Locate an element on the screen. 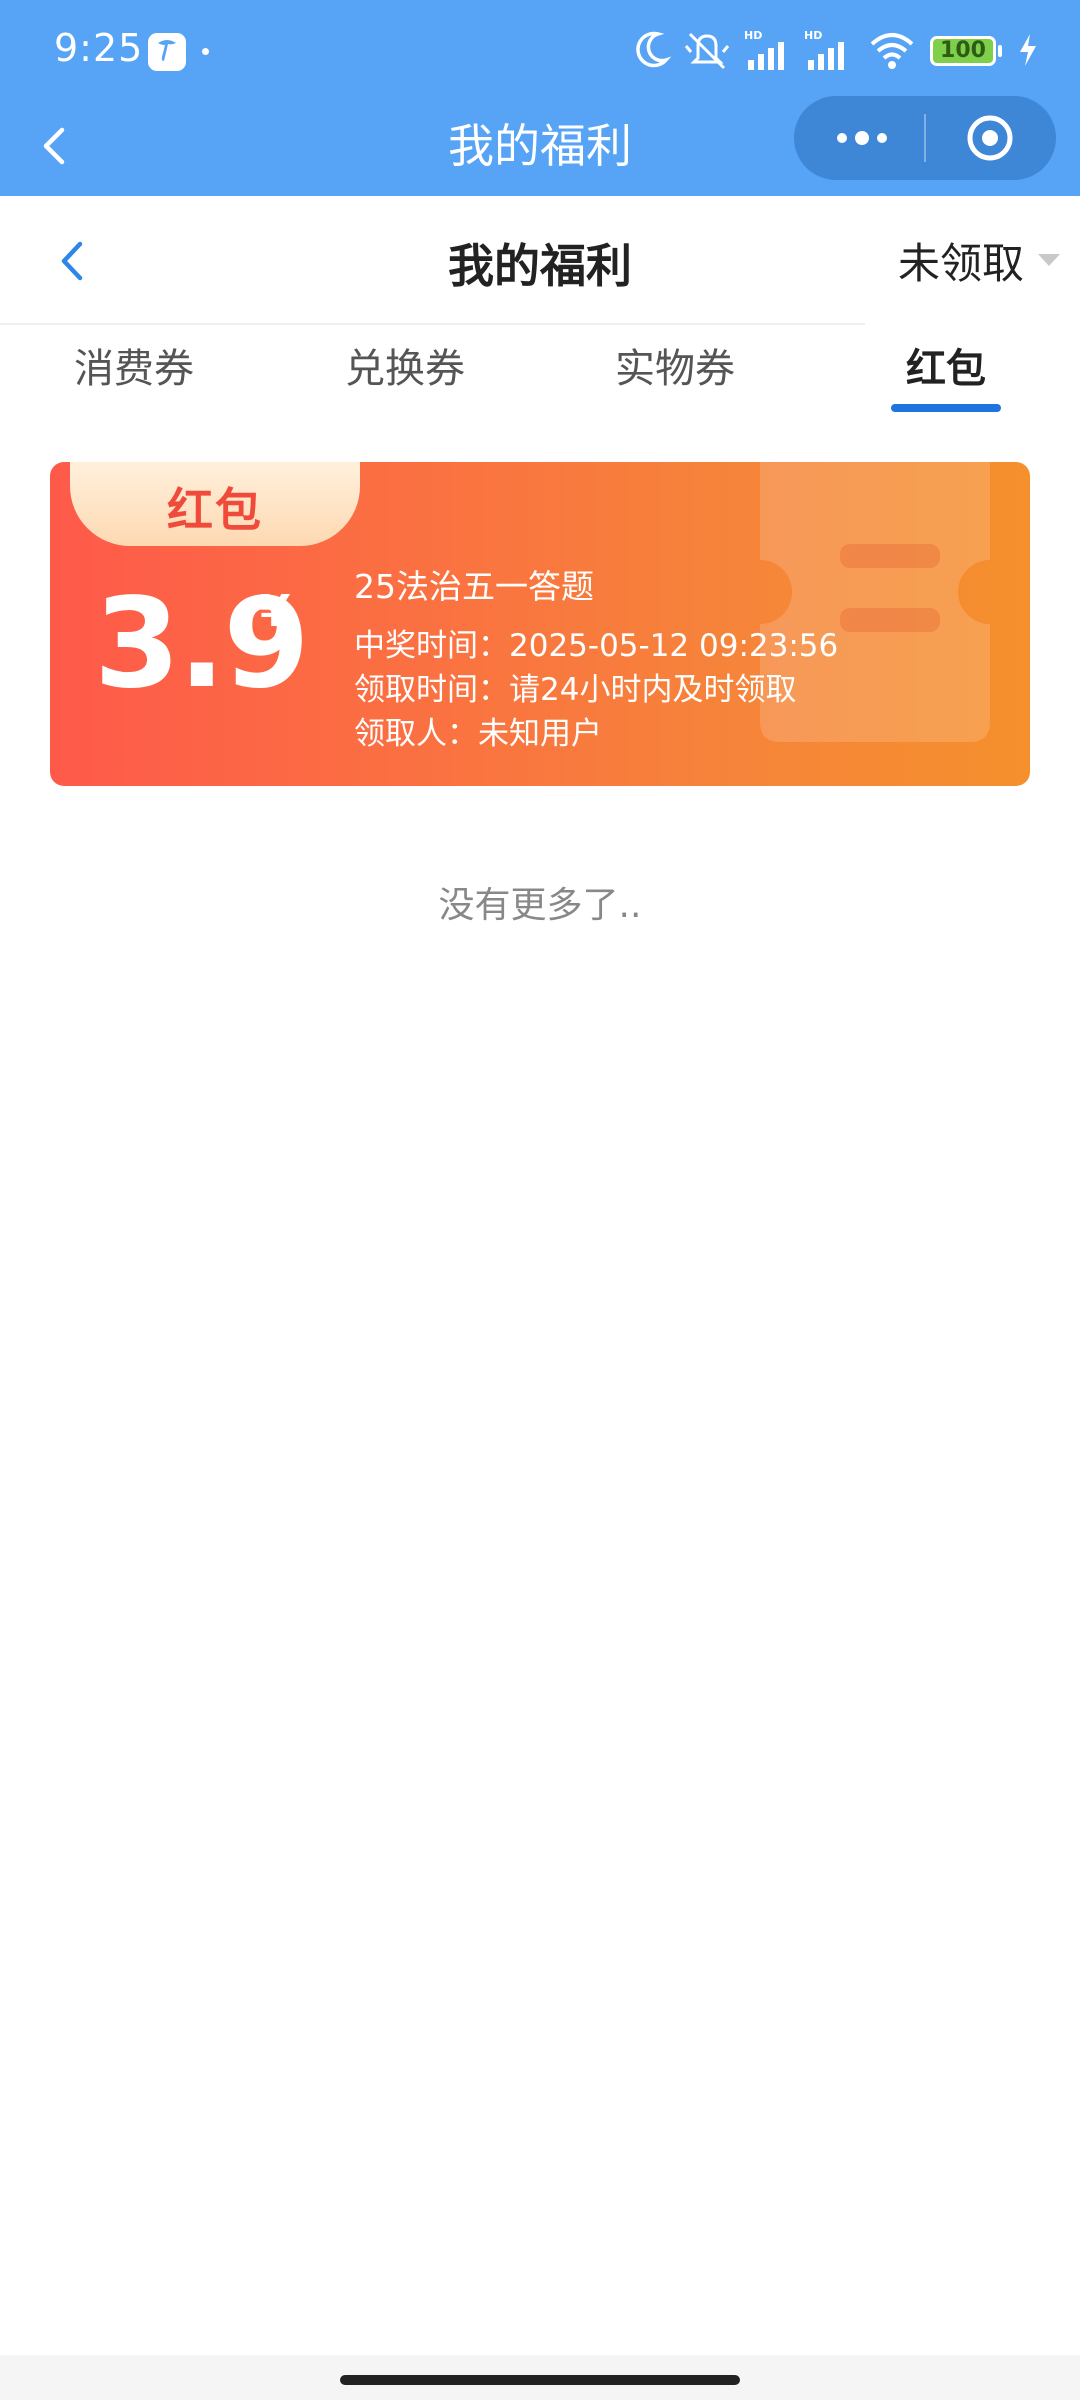  tab-consumption-coupon: 消费券 is located at coordinates (134, 365).